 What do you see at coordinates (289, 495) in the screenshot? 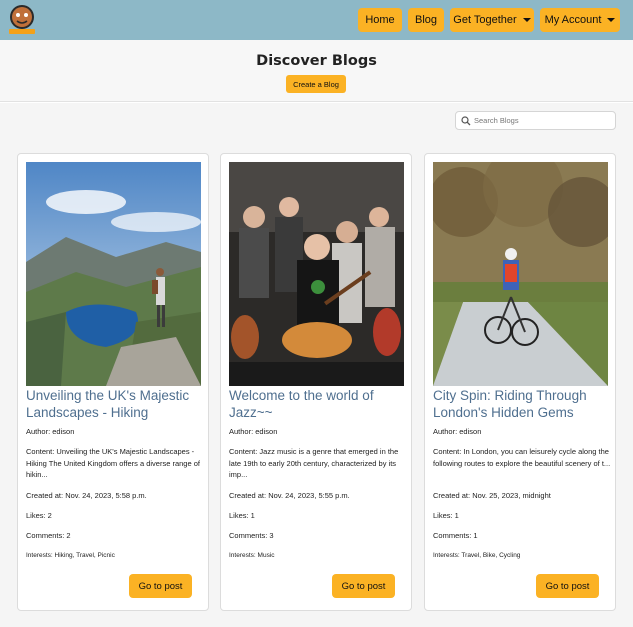
I see `blog-created-date: Created at: Nov. 24, 2023, 5:55 p.m.` at bounding box center [289, 495].